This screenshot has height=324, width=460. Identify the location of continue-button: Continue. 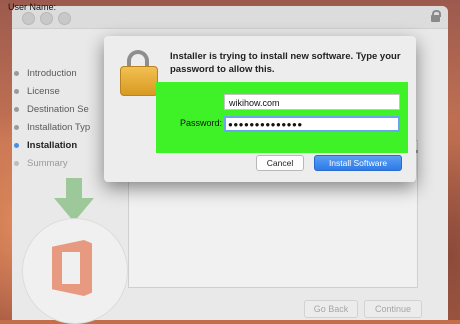
(393, 309).